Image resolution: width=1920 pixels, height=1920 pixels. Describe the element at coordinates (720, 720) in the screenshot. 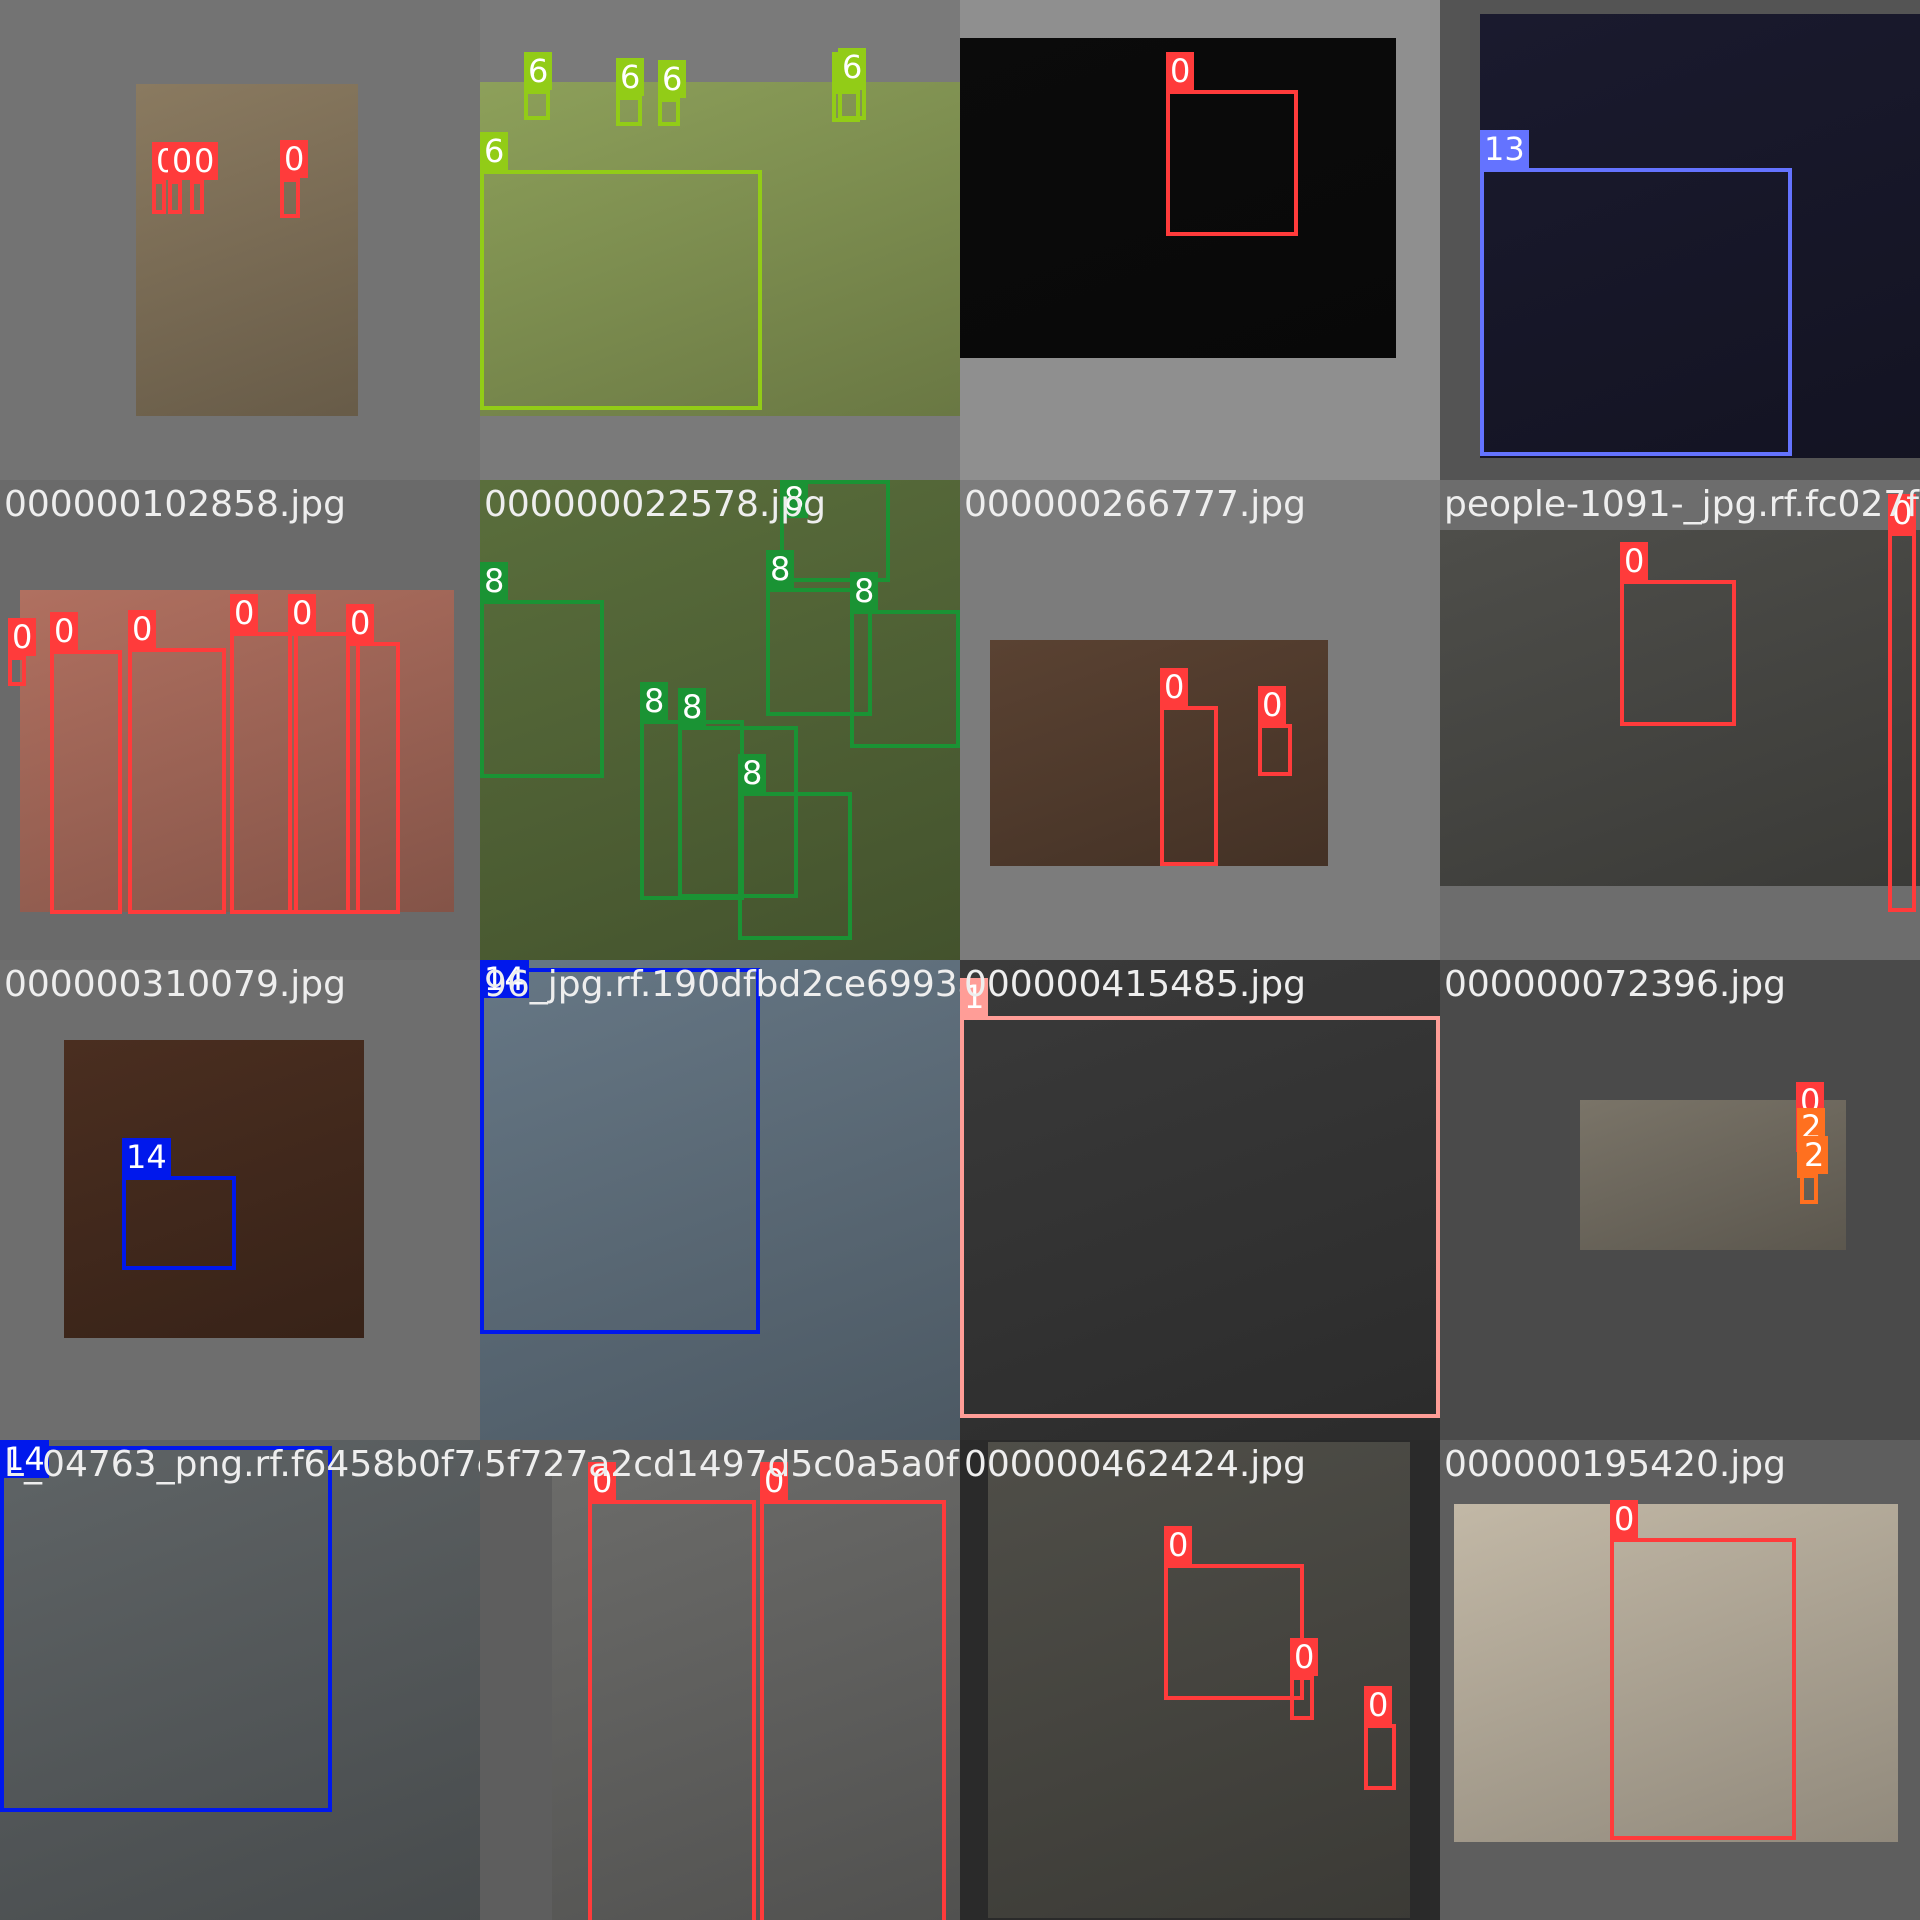

I see `mosaic-tile: 8 8 8 8 8 8 8 000000022578.jpg` at that location.